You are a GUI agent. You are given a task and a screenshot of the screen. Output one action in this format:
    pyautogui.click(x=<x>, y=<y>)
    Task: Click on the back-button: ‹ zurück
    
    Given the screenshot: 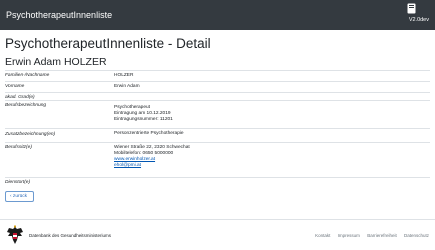 What is the action you would take?
    pyautogui.click(x=19, y=196)
    